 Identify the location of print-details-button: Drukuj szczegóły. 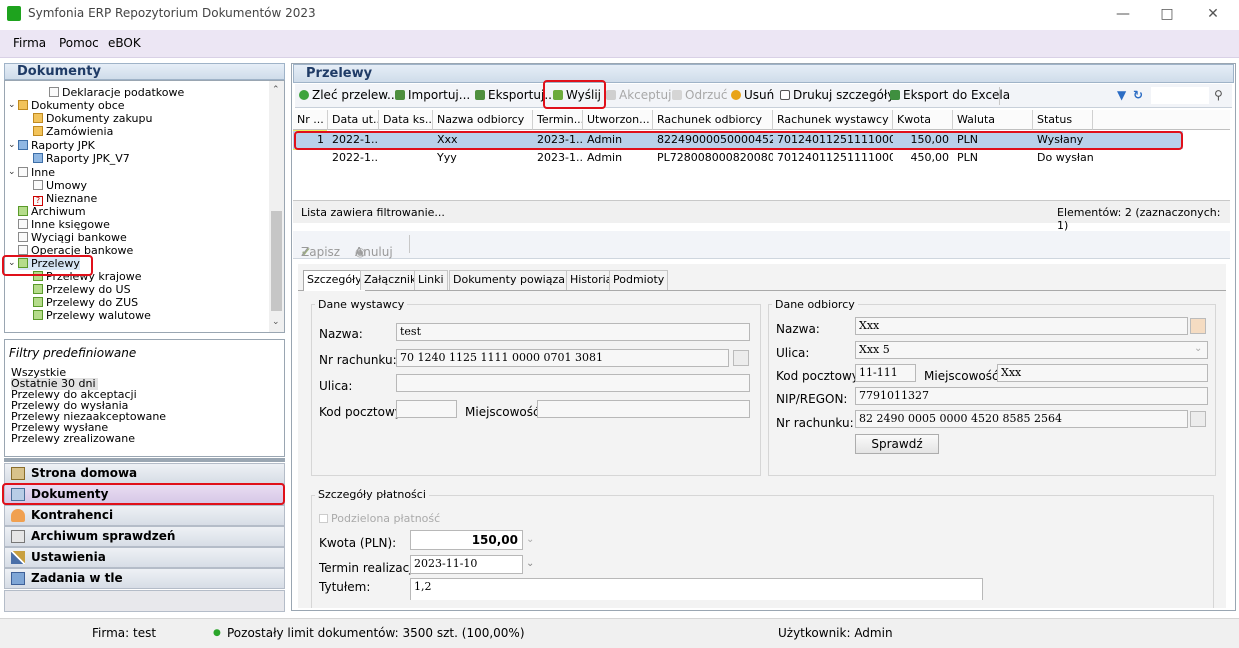
(837, 95).